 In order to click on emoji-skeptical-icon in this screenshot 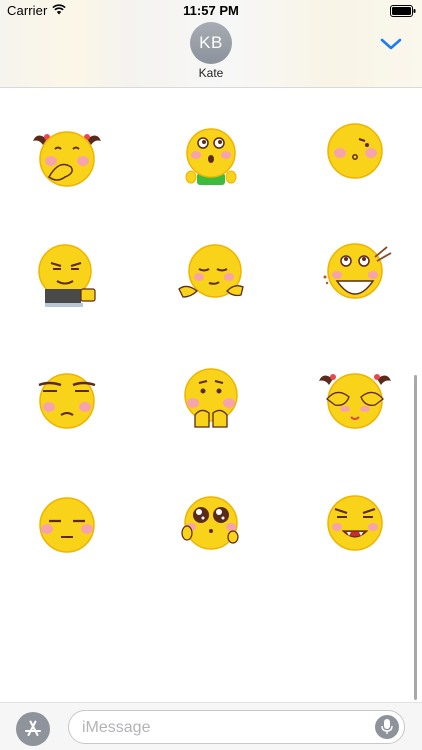, I will do `click(67, 401)`.